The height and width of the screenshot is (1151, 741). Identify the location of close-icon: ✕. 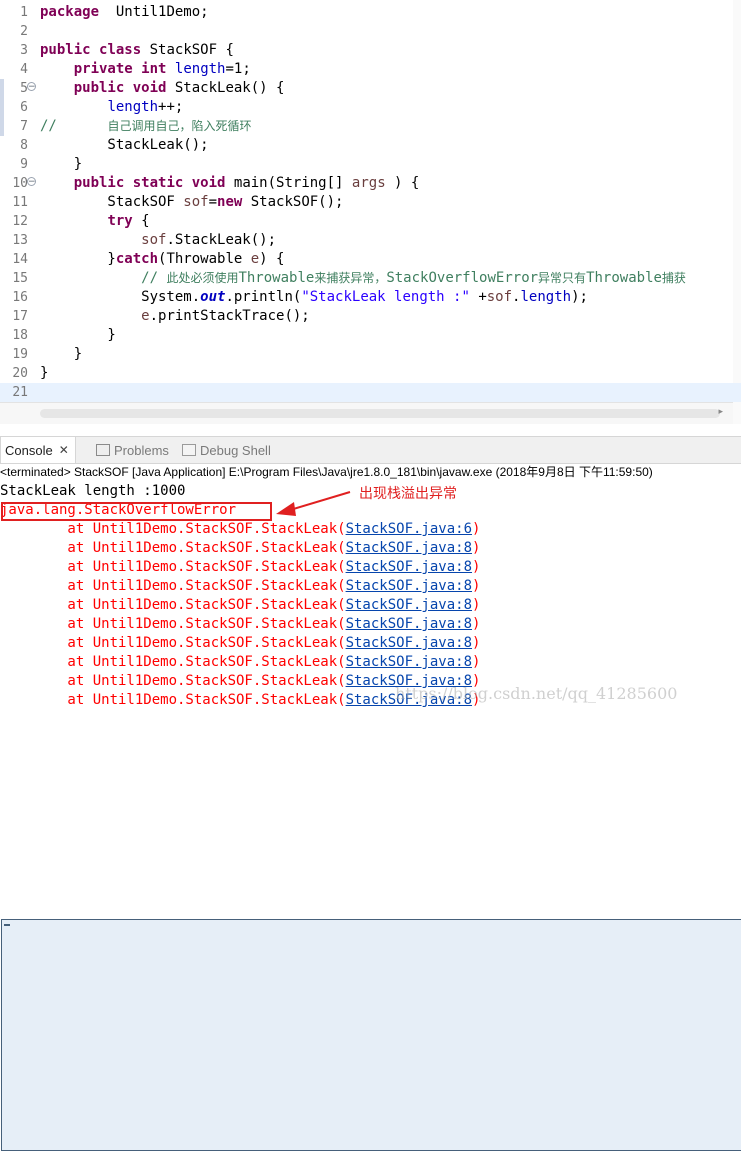
(64, 450).